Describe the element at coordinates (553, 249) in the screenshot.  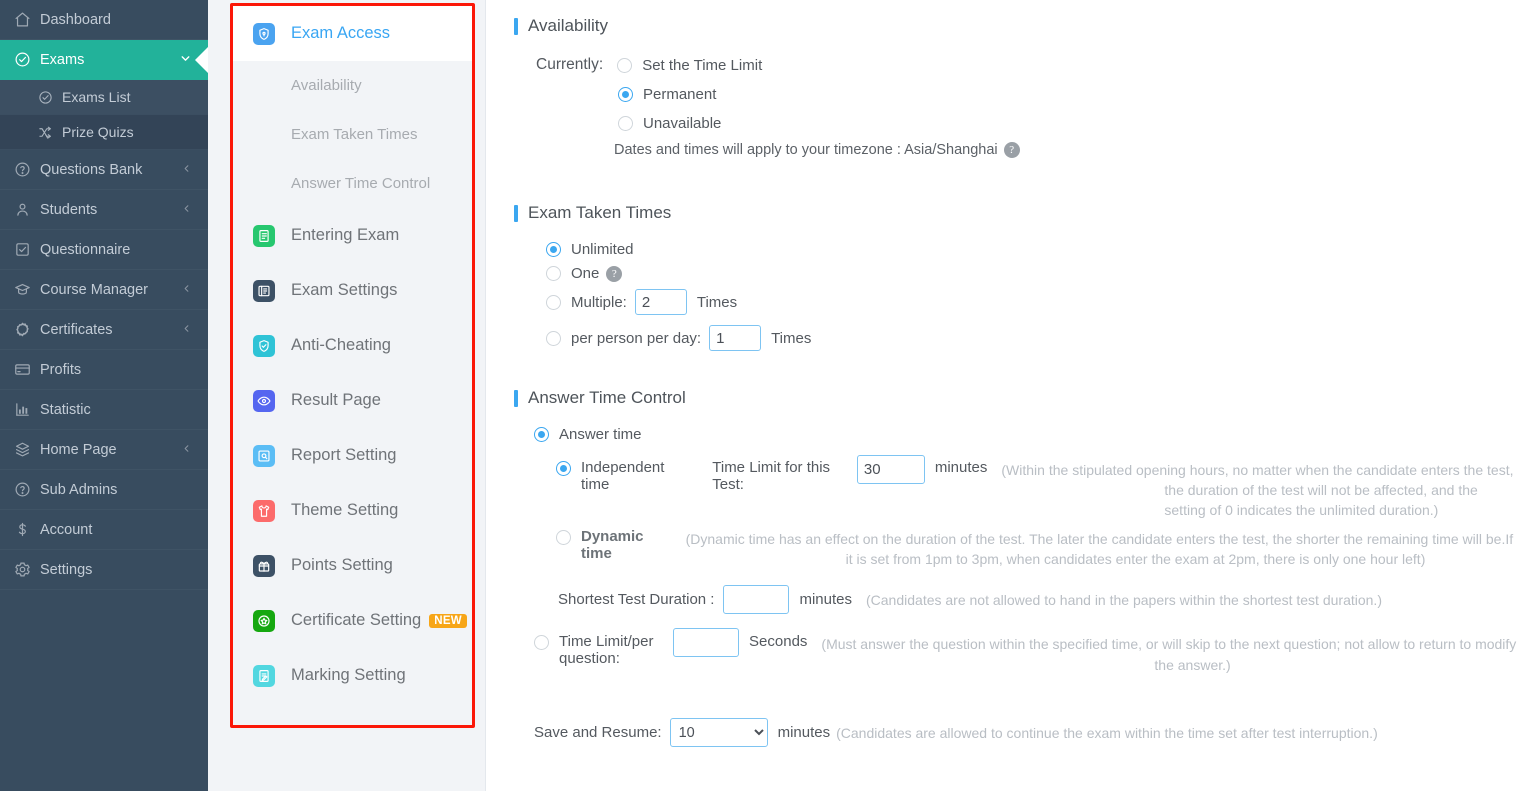
I see `radio-unlimited` at that location.